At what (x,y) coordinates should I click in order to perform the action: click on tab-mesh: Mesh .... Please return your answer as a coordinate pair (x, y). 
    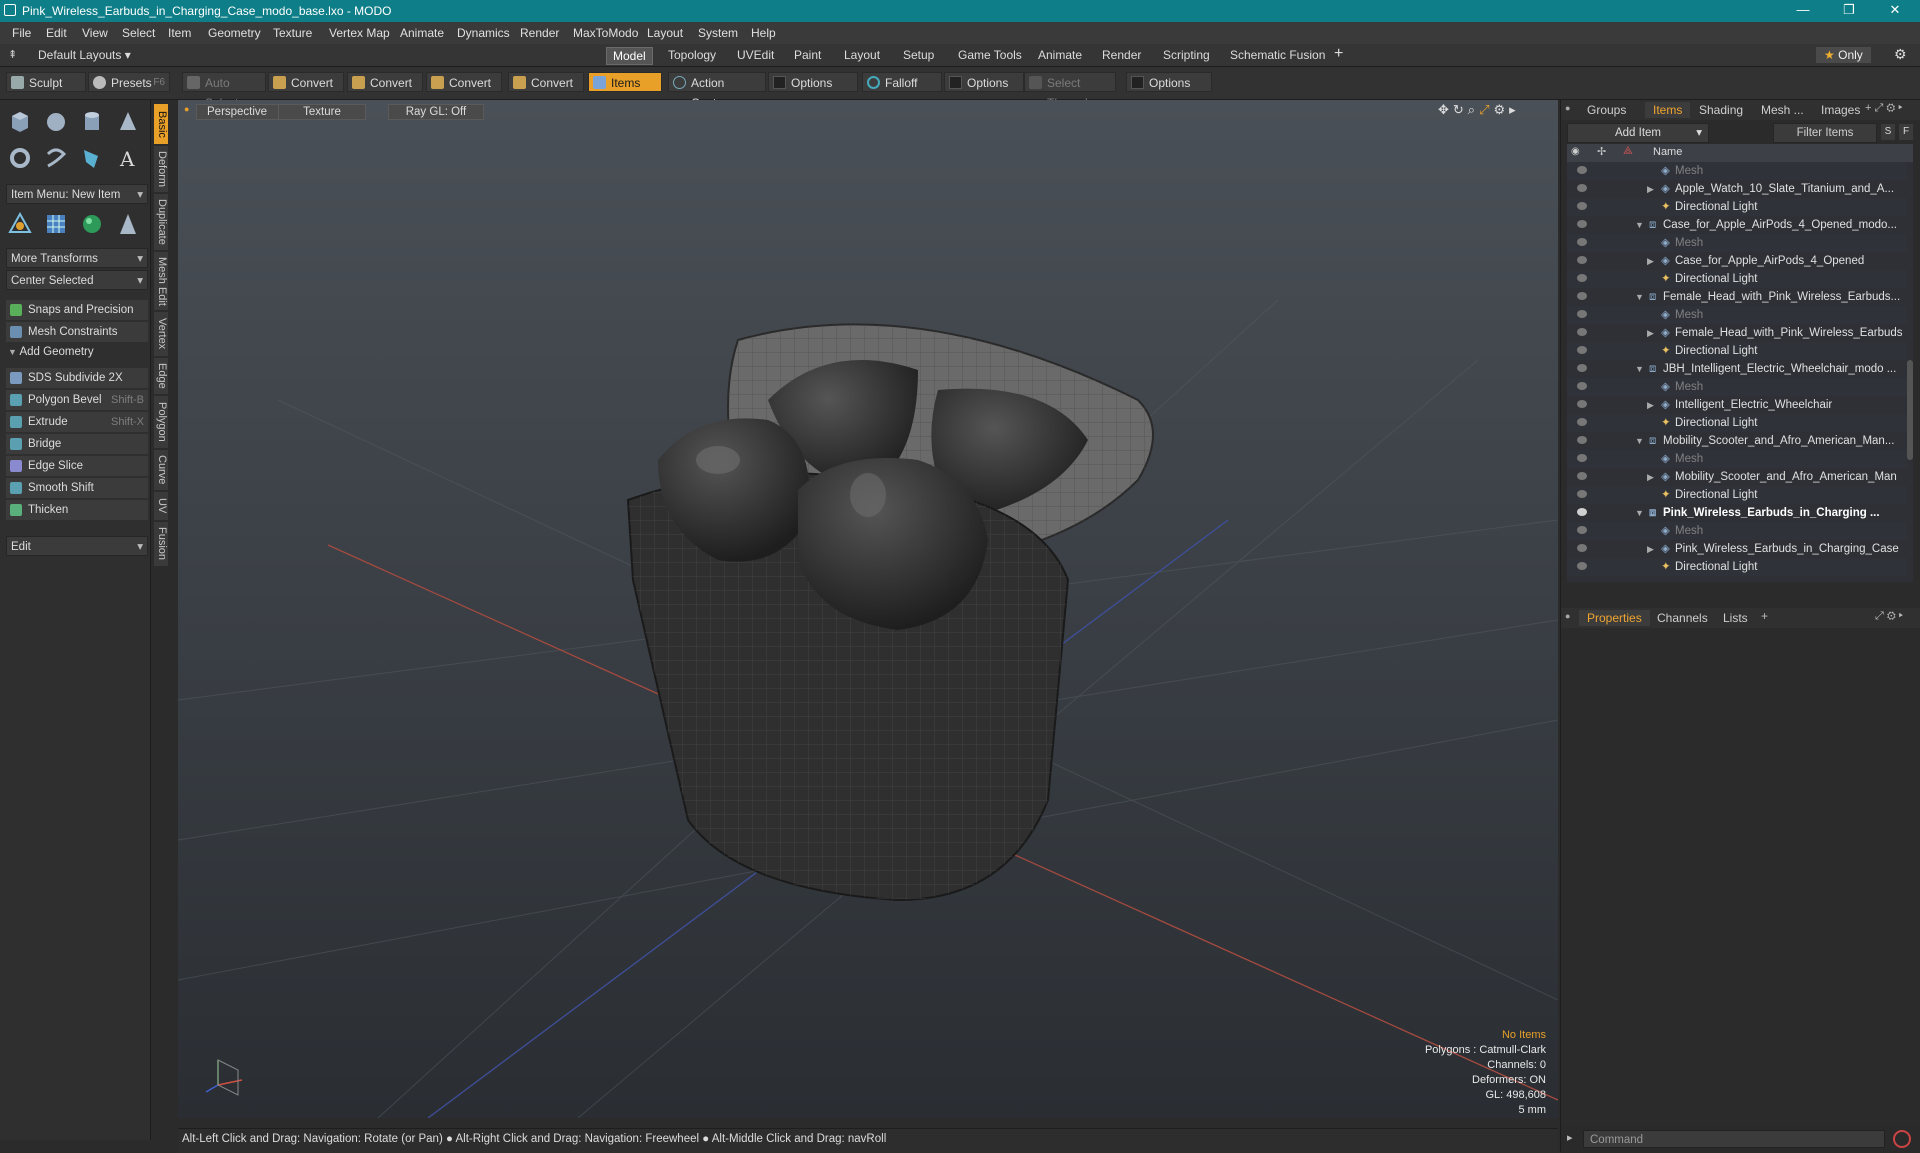
    Looking at the image, I should click on (1782, 110).